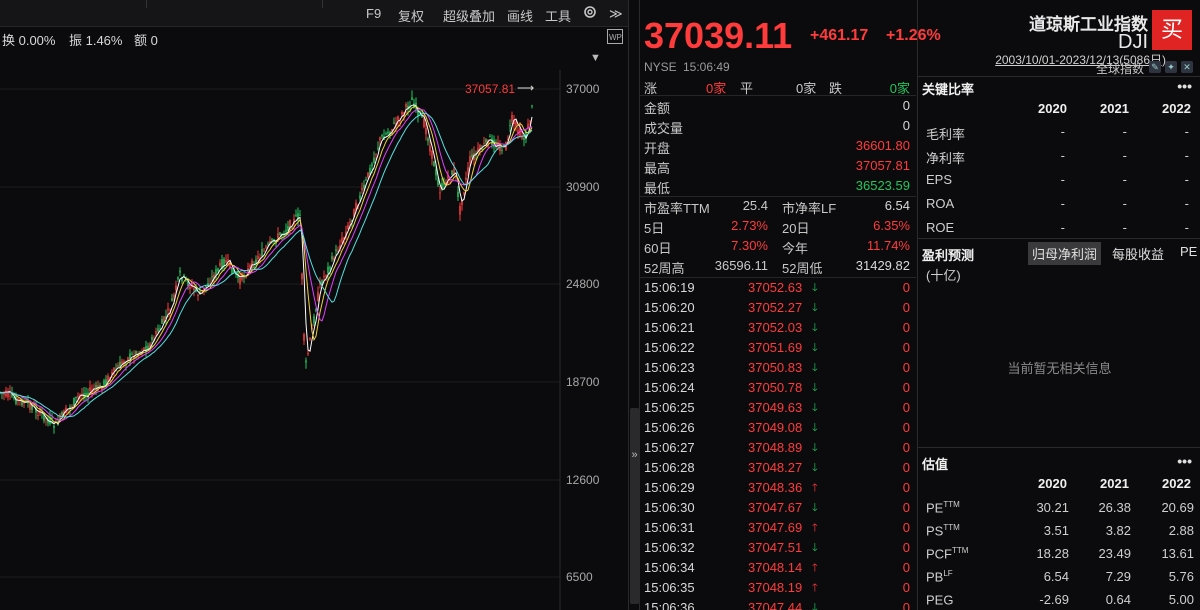 Image resolution: width=1200 pixels, height=610 pixels. I want to click on divider, so click(1059, 238).